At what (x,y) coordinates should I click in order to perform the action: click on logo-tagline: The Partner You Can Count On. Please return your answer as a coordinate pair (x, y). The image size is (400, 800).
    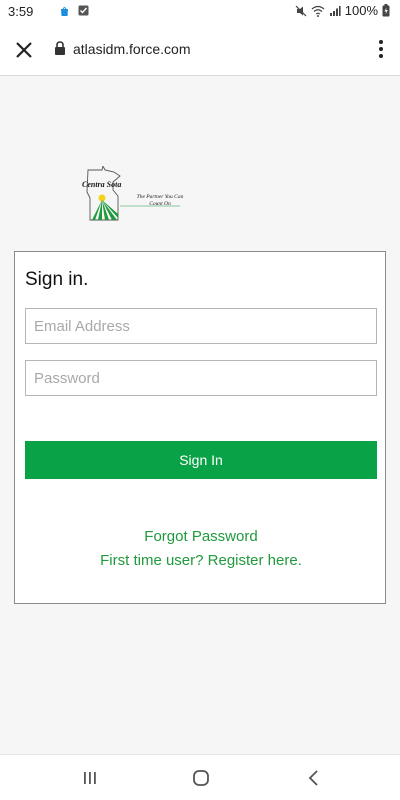
    Looking at the image, I should click on (160, 200).